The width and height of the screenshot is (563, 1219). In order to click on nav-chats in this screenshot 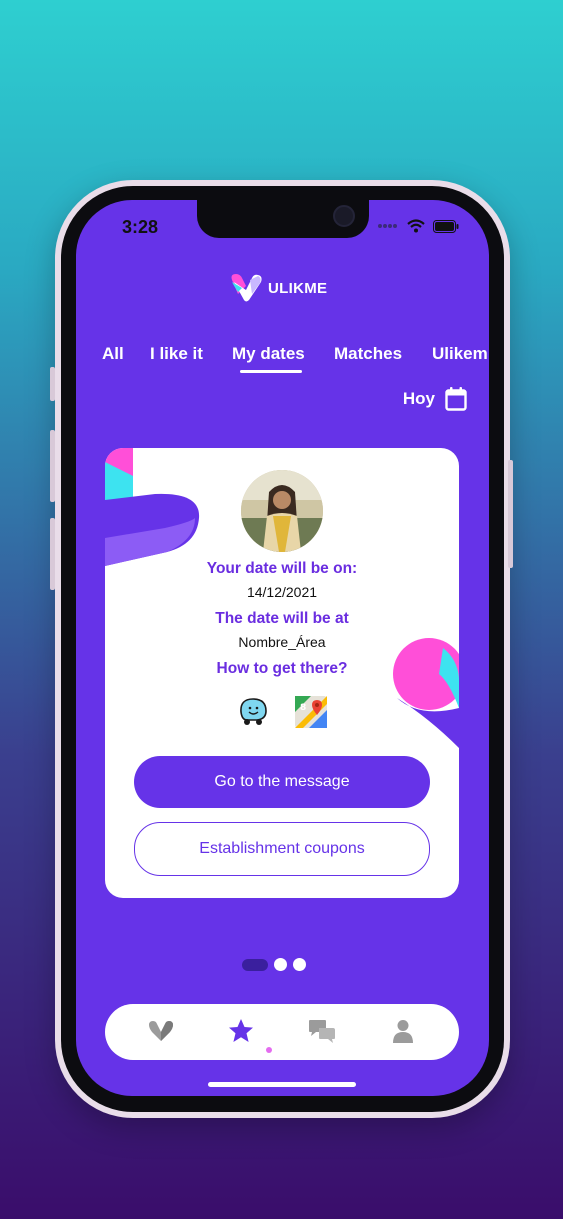, I will do `click(322, 1031)`.